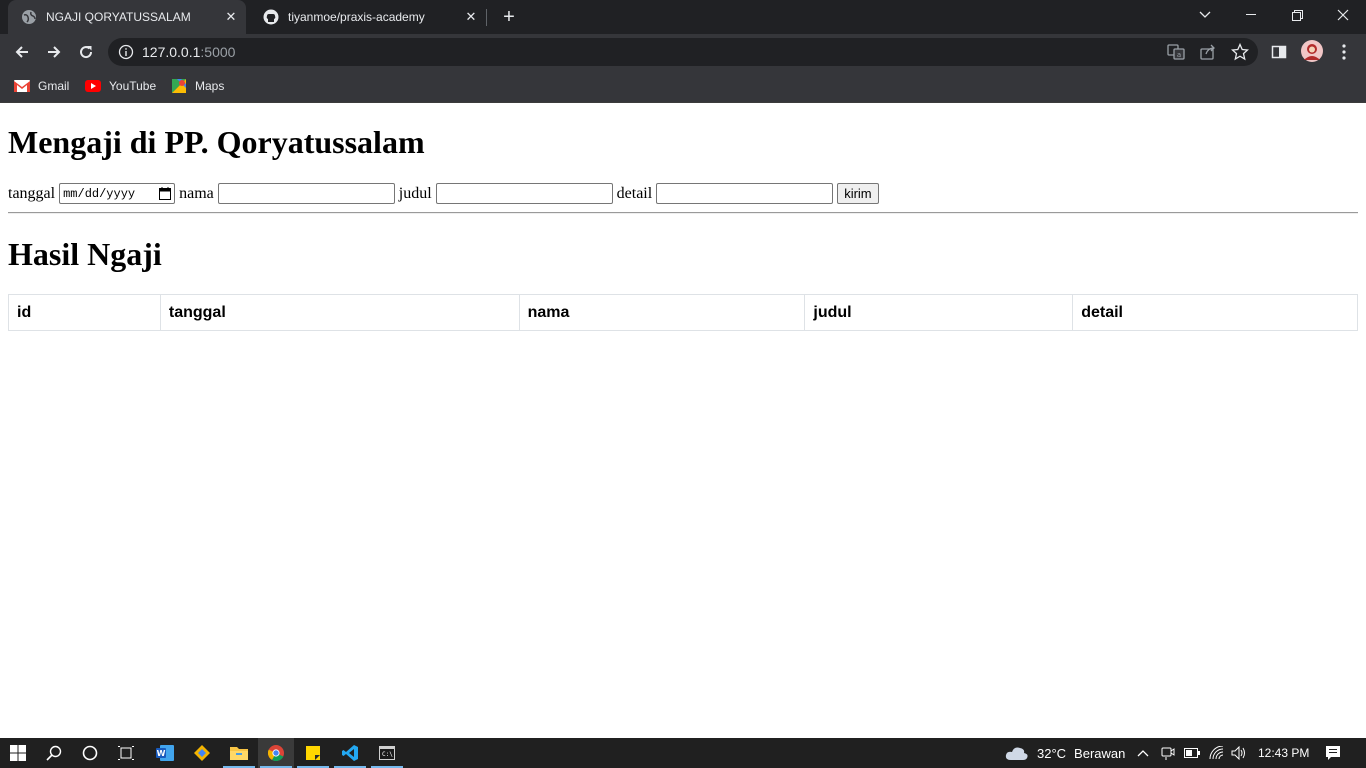 The width and height of the screenshot is (1366, 768). What do you see at coordinates (339, 312) in the screenshot?
I see `column-header-tanggal: tanggal` at bounding box center [339, 312].